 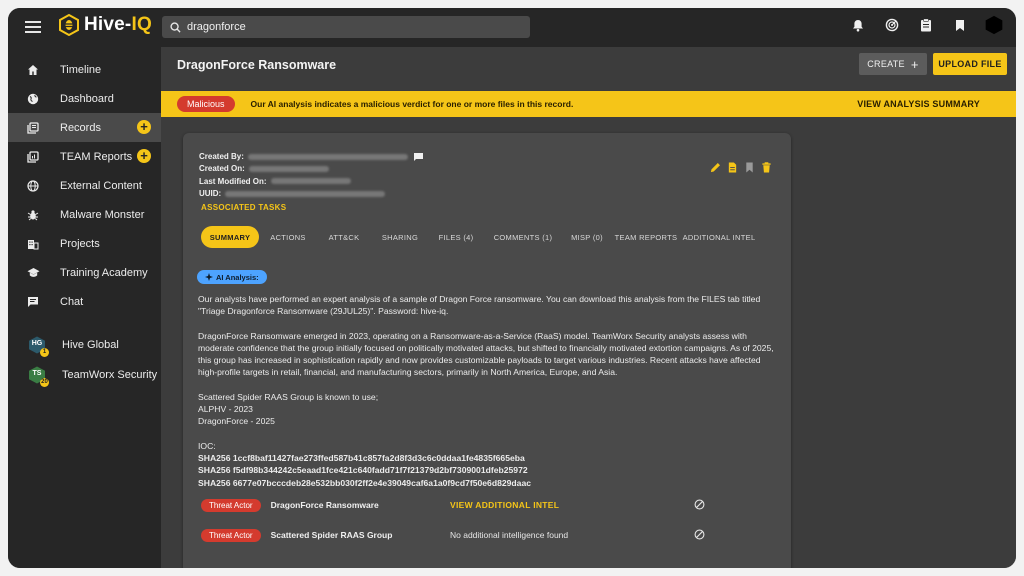 I want to click on user-avatar-icon, so click(x=994, y=25).